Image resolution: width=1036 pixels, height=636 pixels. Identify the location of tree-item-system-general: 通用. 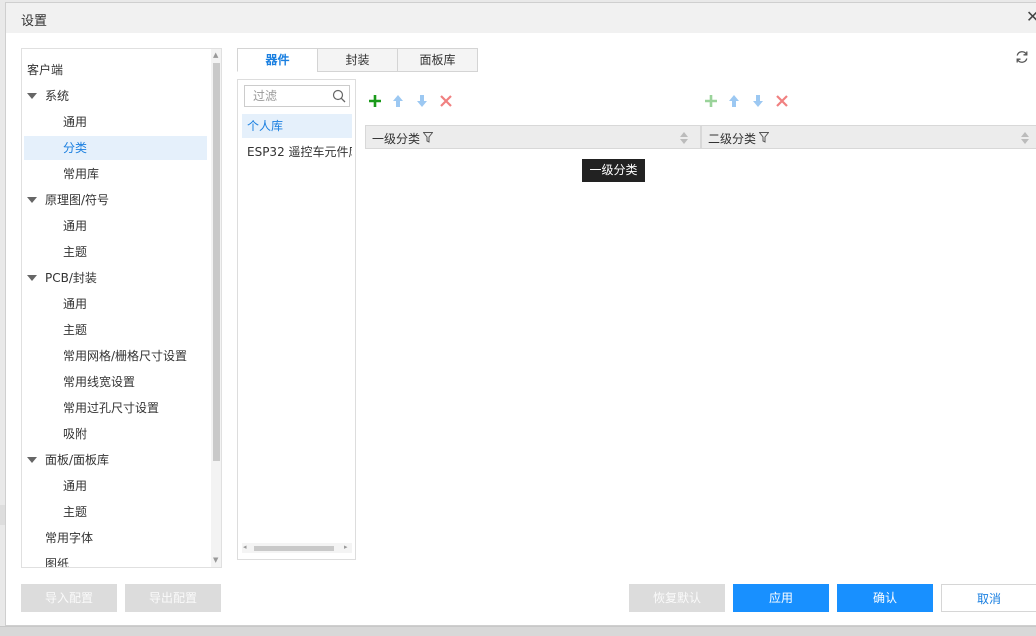
(75, 122).